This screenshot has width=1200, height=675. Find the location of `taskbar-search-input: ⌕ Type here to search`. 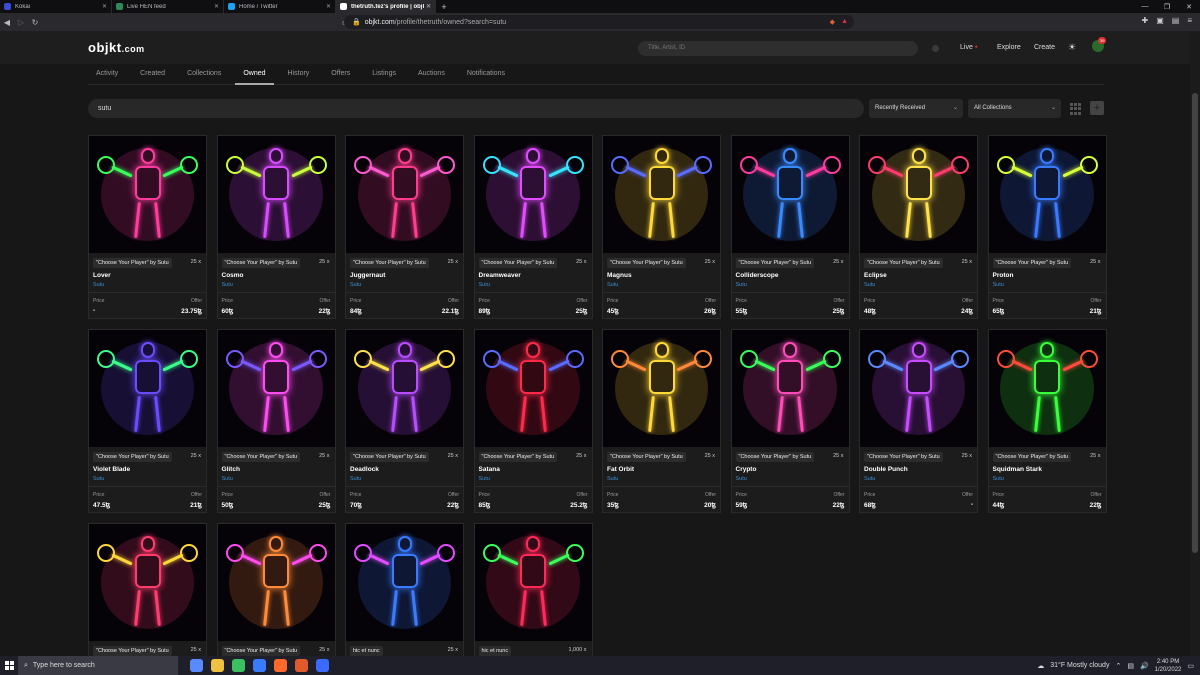

taskbar-search-input: ⌕ Type here to search is located at coordinates (98, 665).